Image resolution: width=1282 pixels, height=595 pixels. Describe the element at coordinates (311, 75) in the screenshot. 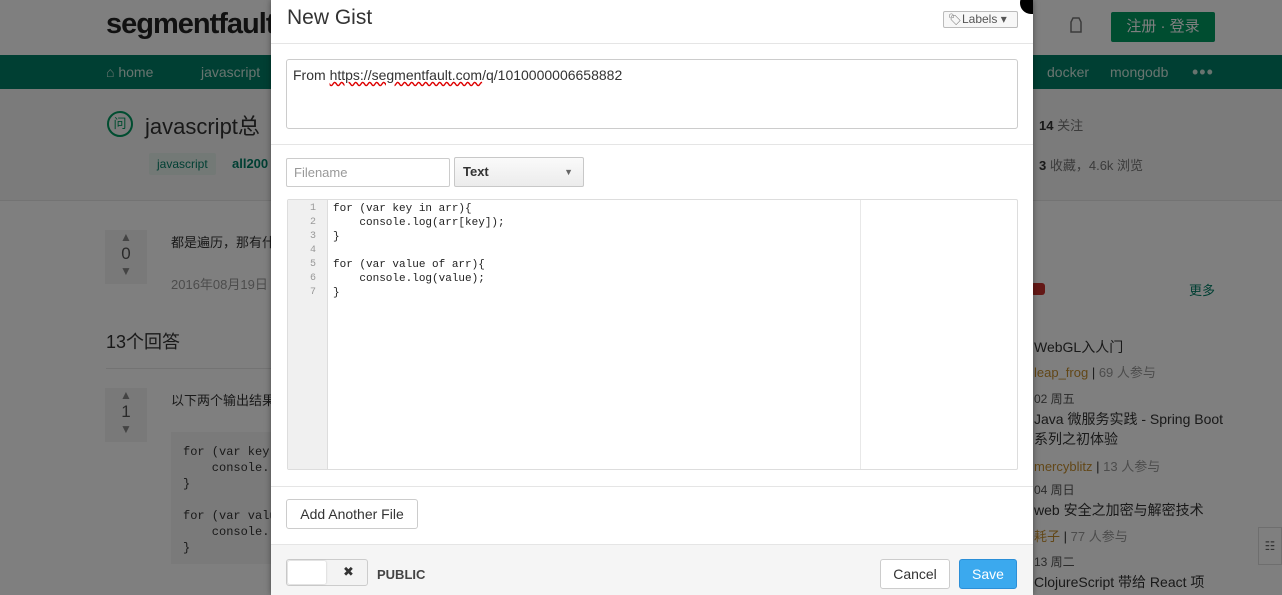

I see `description-prefix: From` at that location.